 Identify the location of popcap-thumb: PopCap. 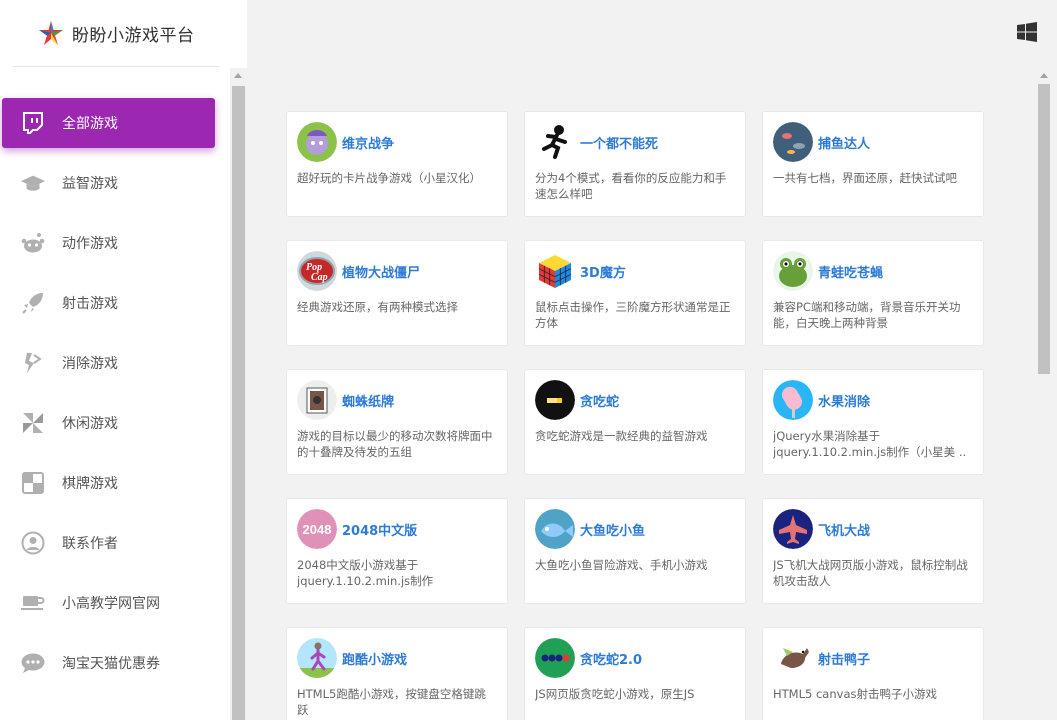
(317, 271).